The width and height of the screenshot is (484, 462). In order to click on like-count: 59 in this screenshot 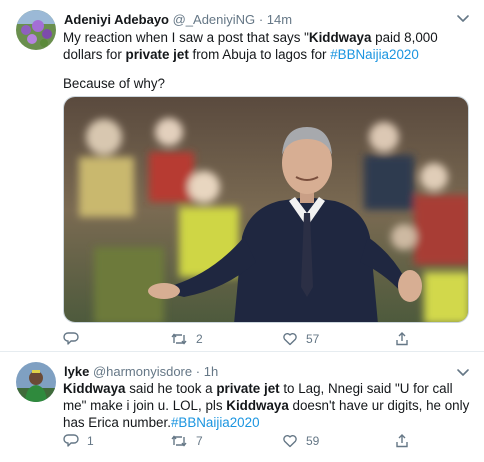, I will do `click(313, 441)`.